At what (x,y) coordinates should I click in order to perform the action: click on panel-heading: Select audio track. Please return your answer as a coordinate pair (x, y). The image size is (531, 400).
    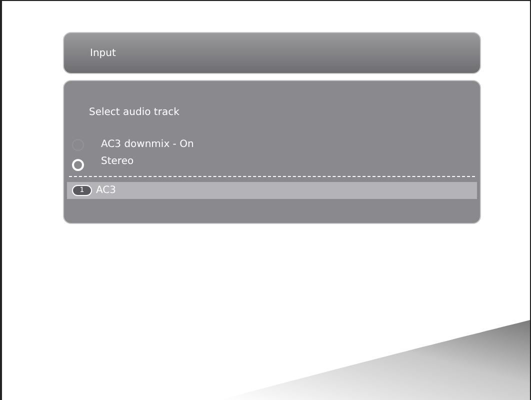
    Looking at the image, I should click on (134, 113).